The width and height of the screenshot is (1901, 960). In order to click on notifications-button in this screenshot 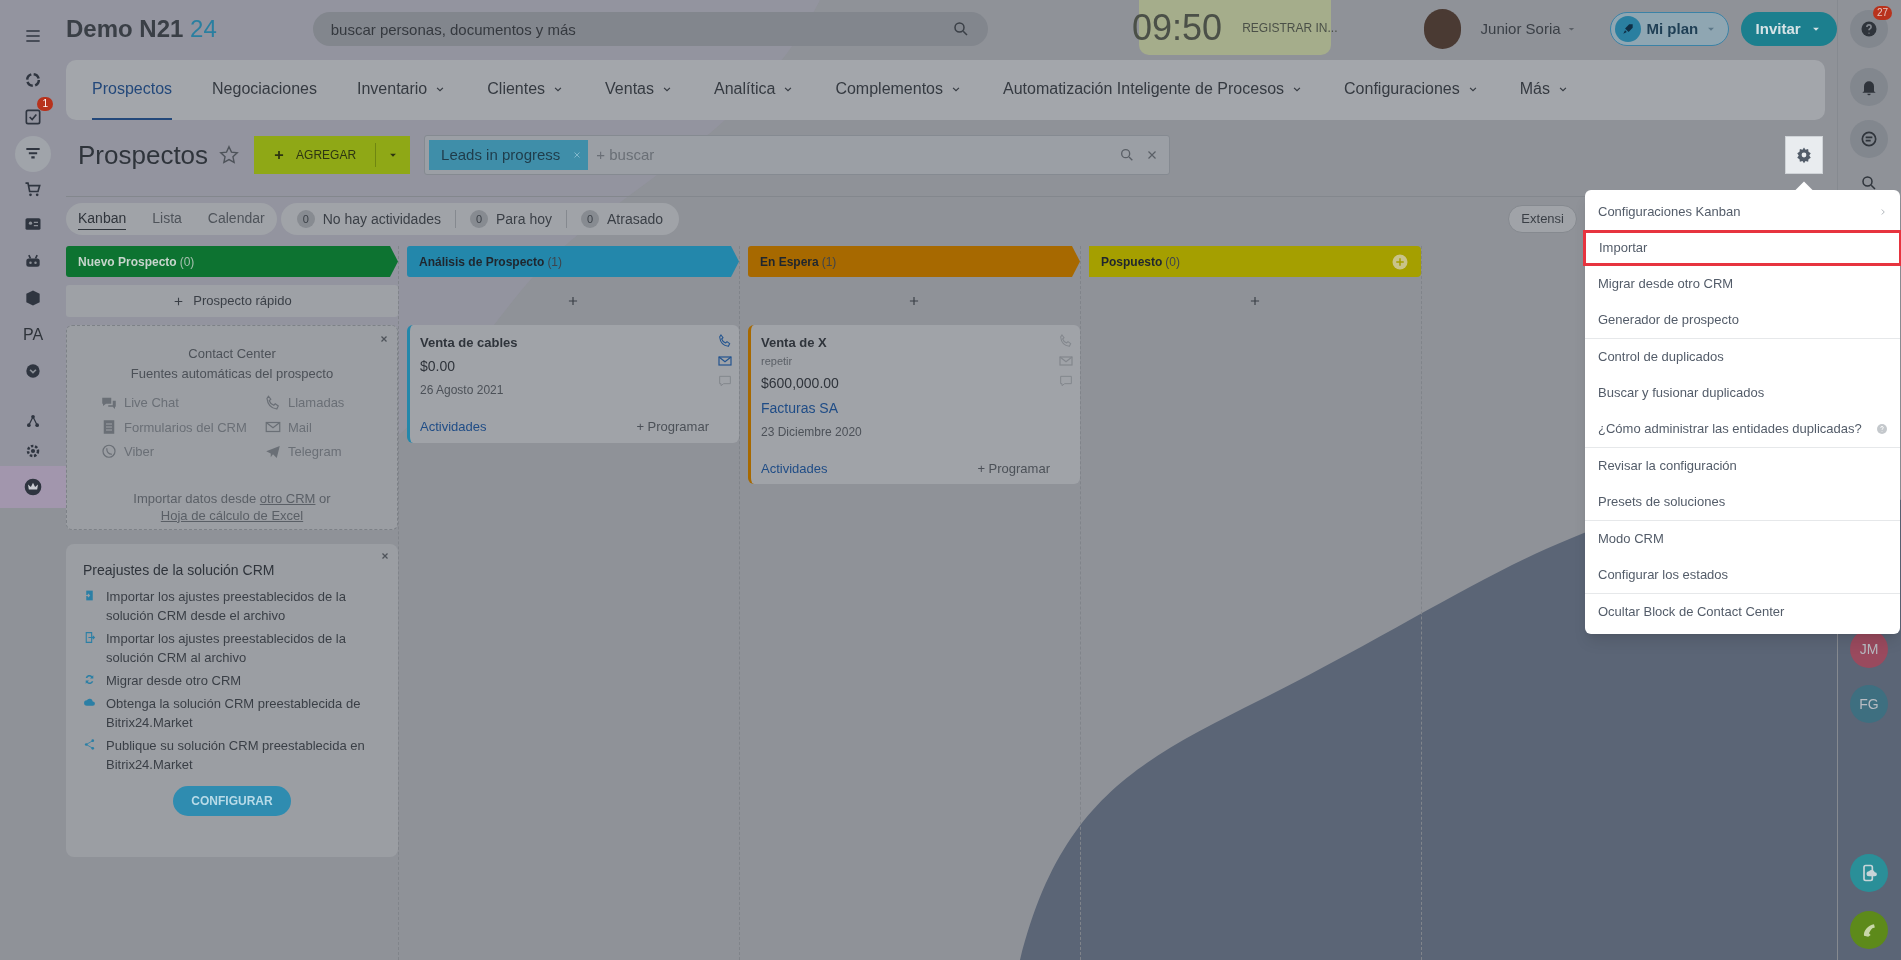, I will do `click(1869, 87)`.